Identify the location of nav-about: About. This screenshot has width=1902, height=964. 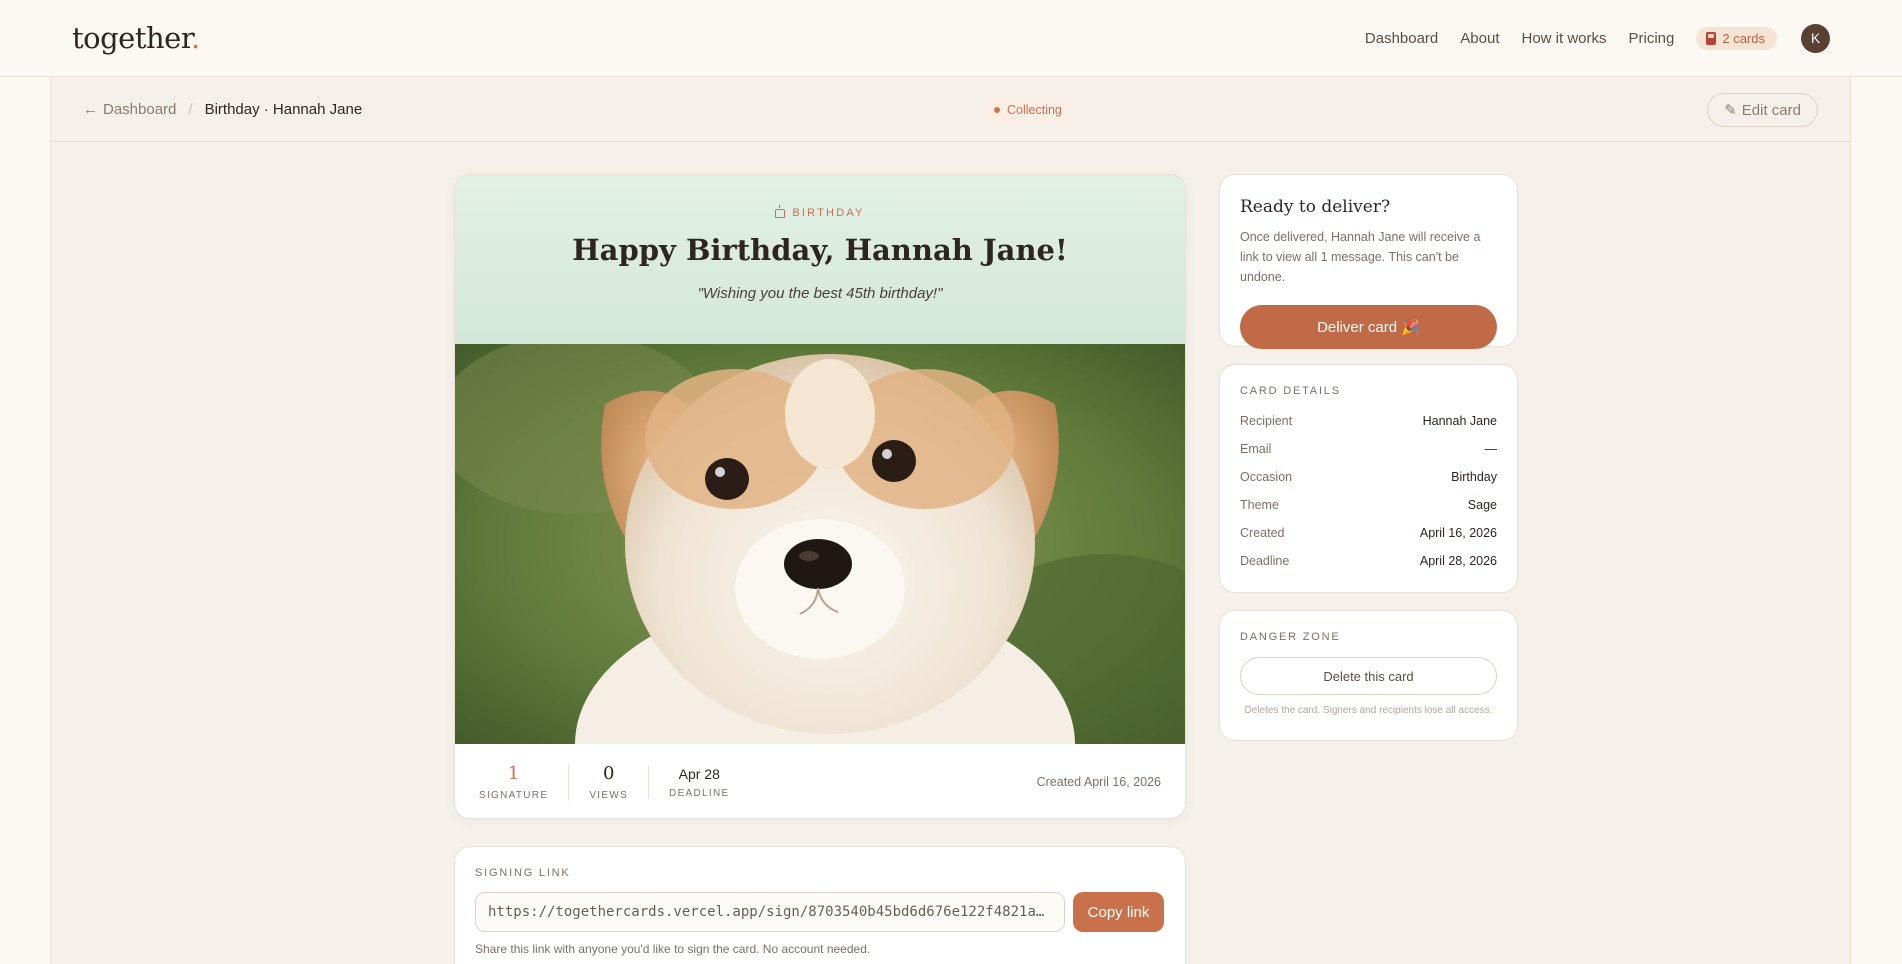
(1479, 38).